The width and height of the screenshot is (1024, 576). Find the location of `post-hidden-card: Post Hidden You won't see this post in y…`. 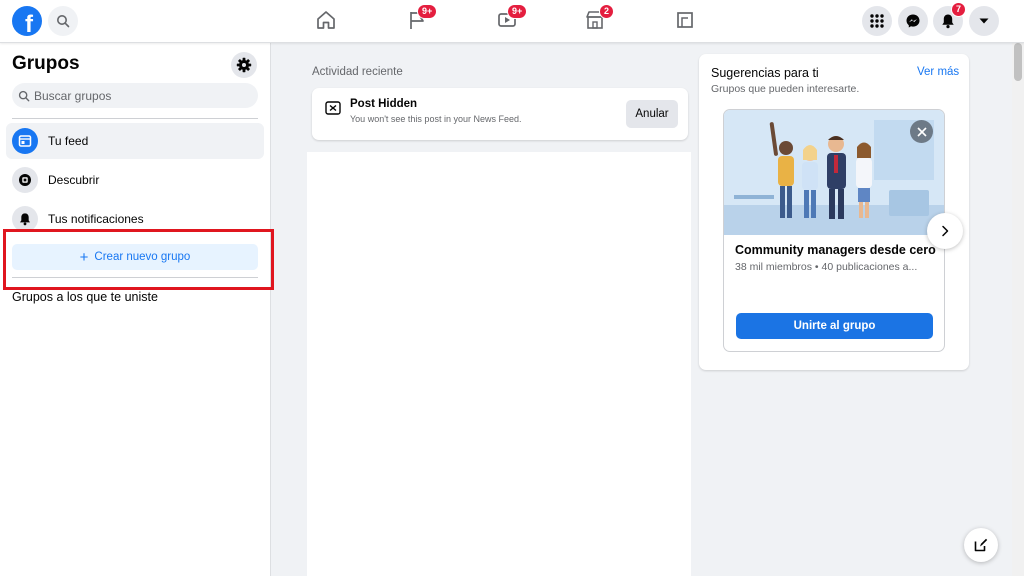

post-hidden-card: Post Hidden You won't see this post in y… is located at coordinates (500, 114).